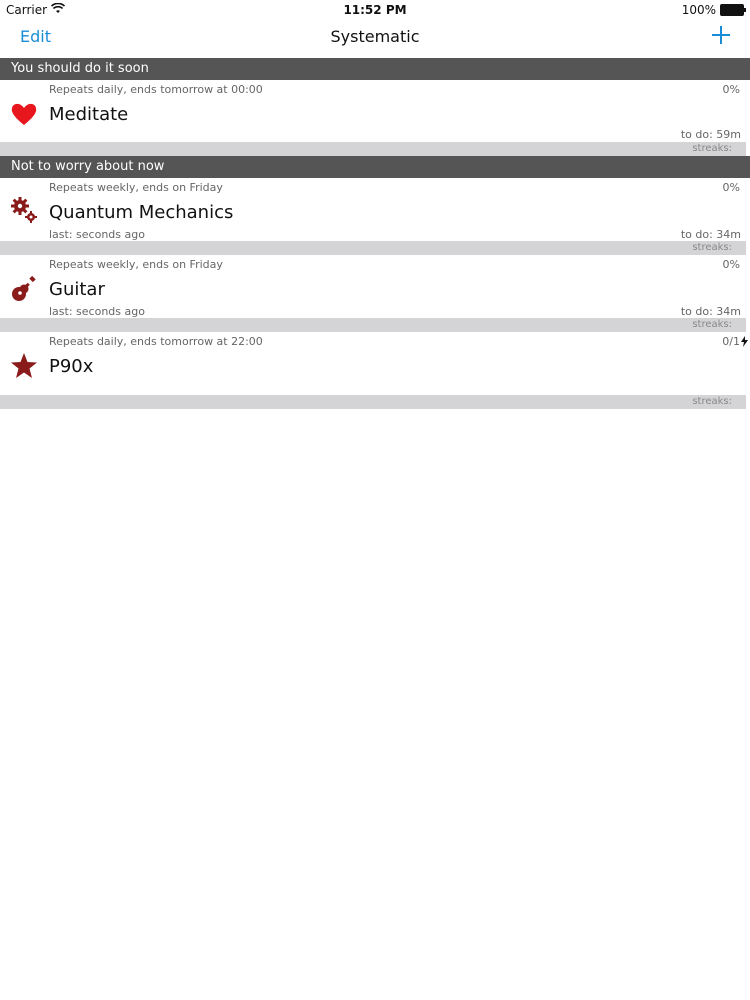 This screenshot has width=750, height=1000. I want to click on progress-count: 0/1, so click(735, 341).